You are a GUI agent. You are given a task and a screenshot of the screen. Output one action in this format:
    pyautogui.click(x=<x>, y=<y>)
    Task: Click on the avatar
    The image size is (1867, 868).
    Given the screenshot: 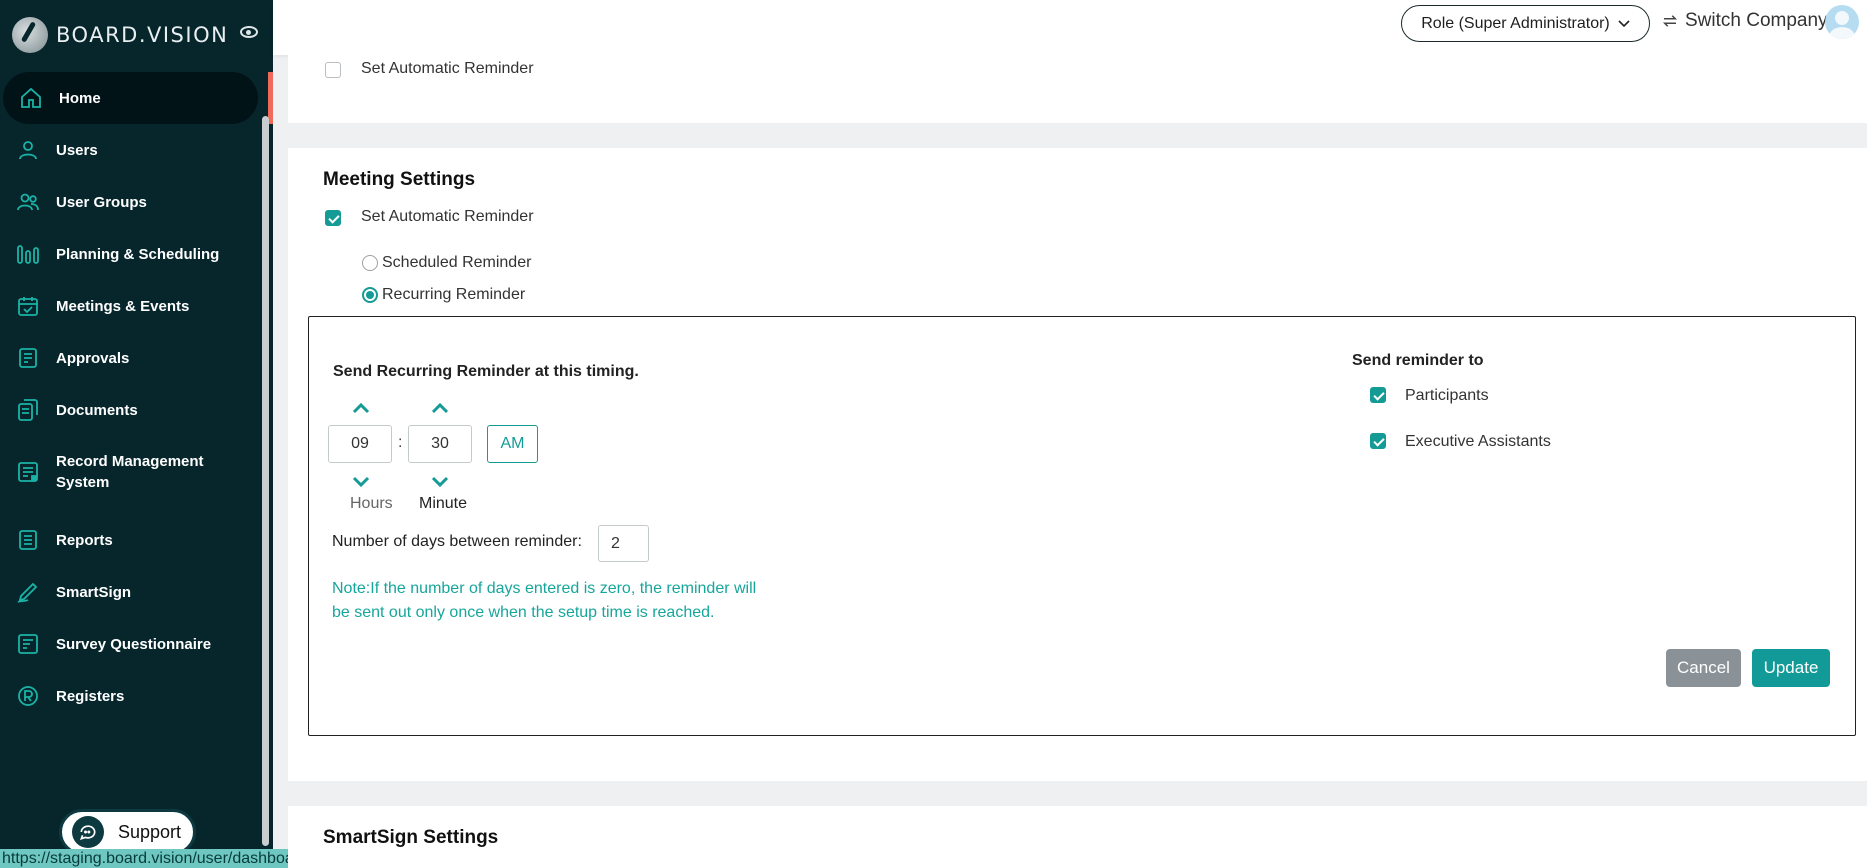 What is the action you would take?
    pyautogui.click(x=1842, y=22)
    